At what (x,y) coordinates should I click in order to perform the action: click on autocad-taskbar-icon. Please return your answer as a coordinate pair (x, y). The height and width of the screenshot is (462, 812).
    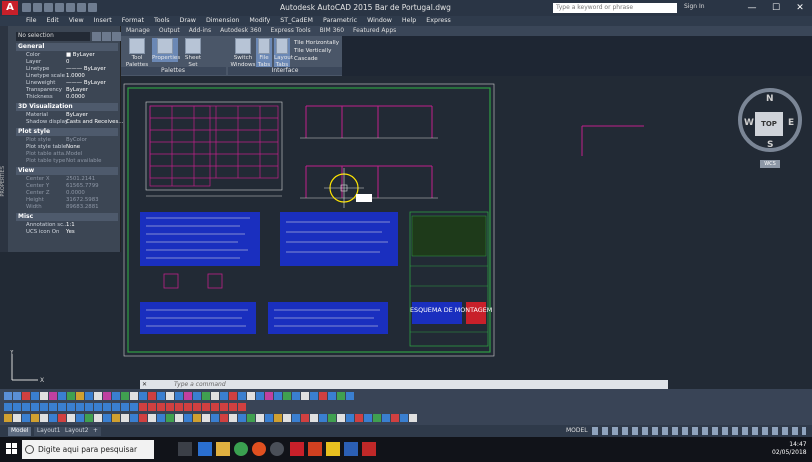
    Looking at the image, I should click on (297, 449).